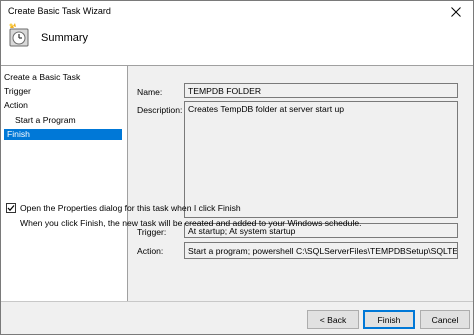  Describe the element at coordinates (42, 77) in the screenshot. I see `nav-item-create-basic-task: Create a Basic Task` at that location.